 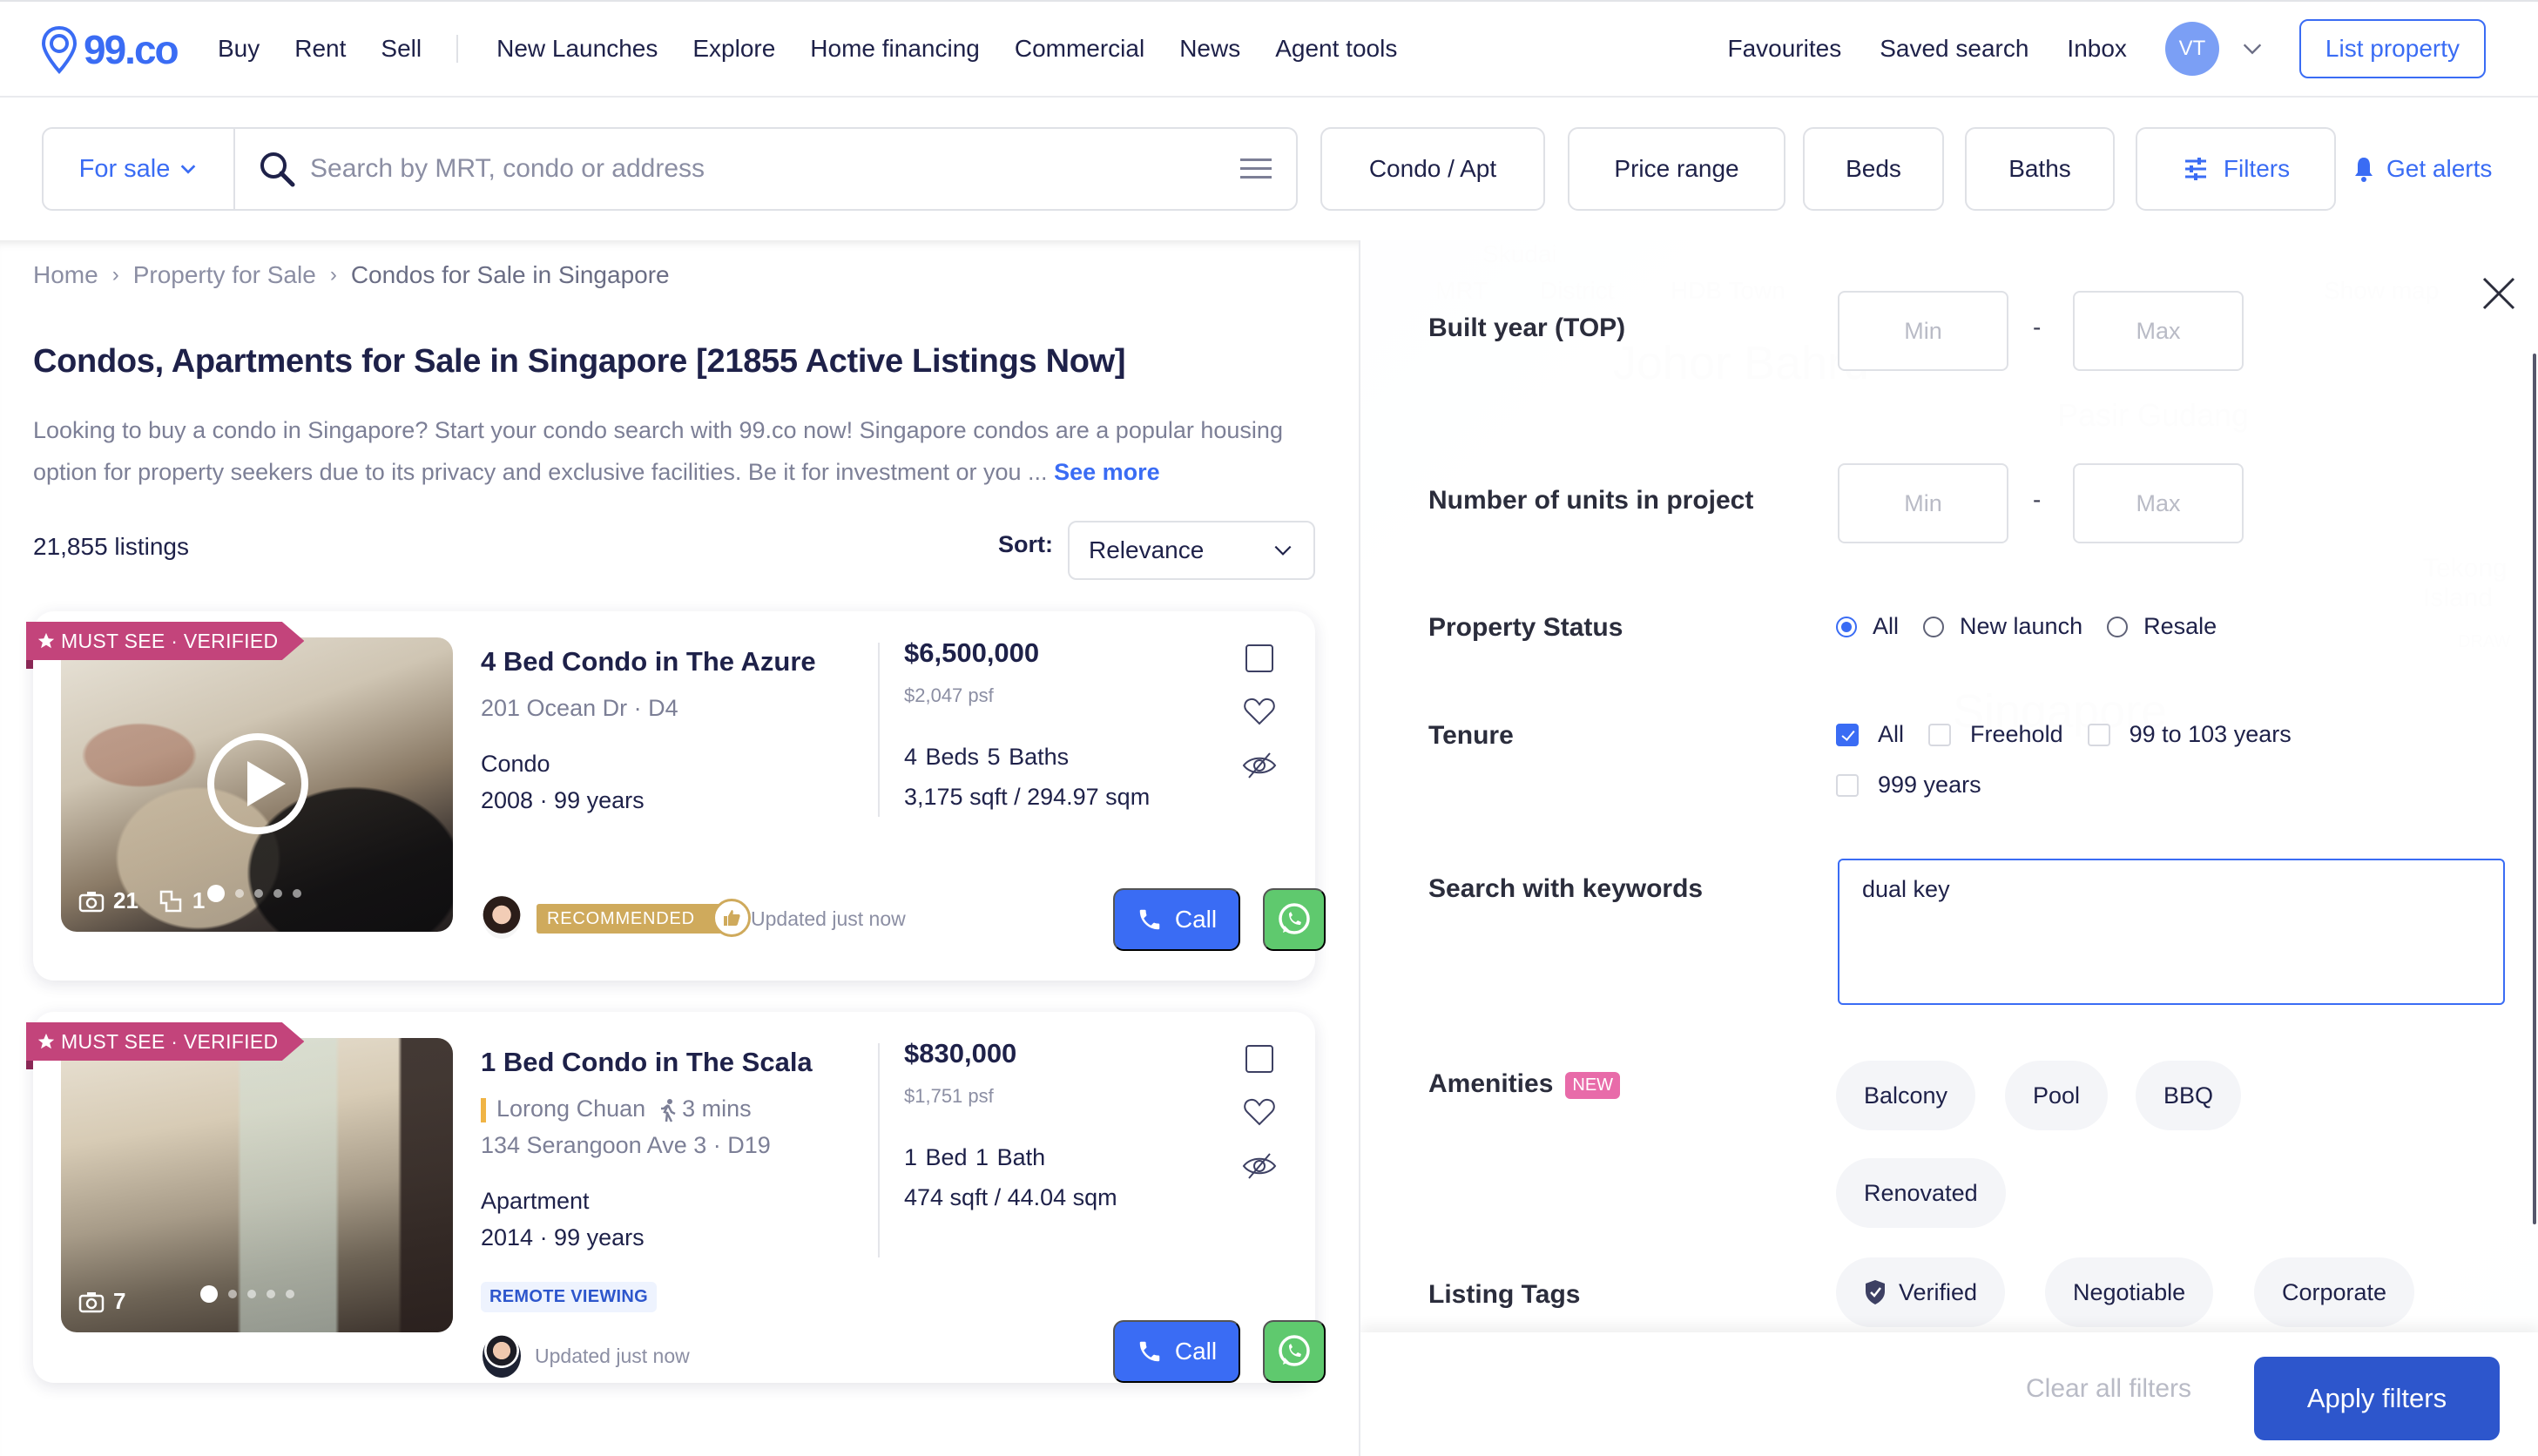 What do you see at coordinates (1847, 734) in the screenshot?
I see `tenure-all-checkbox` at bounding box center [1847, 734].